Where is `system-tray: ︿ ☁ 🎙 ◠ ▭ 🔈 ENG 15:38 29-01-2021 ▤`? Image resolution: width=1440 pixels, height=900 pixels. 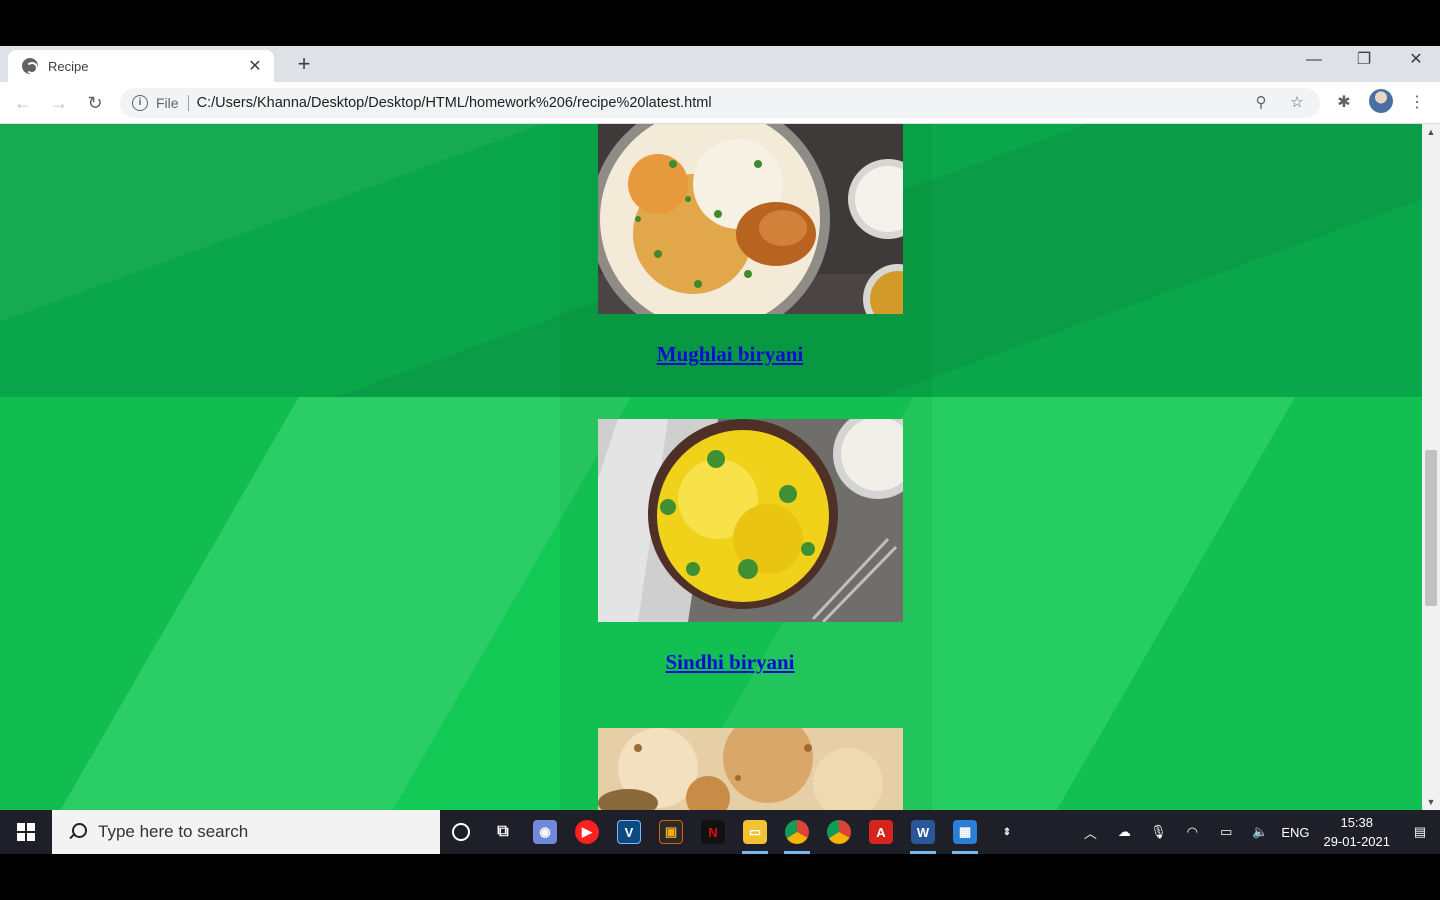
system-tray: ︿ ☁ 🎙 ◠ ▭ 🔈 ENG 15:38 29-01-2021 ▤ is located at coordinates (1256, 832).